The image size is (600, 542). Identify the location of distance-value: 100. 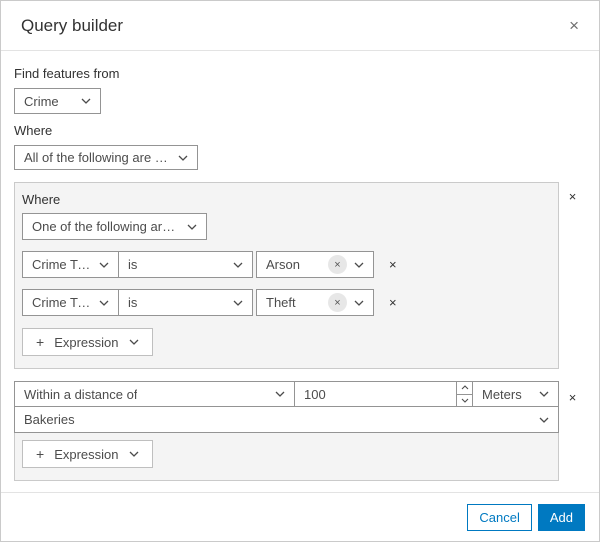
(315, 394).